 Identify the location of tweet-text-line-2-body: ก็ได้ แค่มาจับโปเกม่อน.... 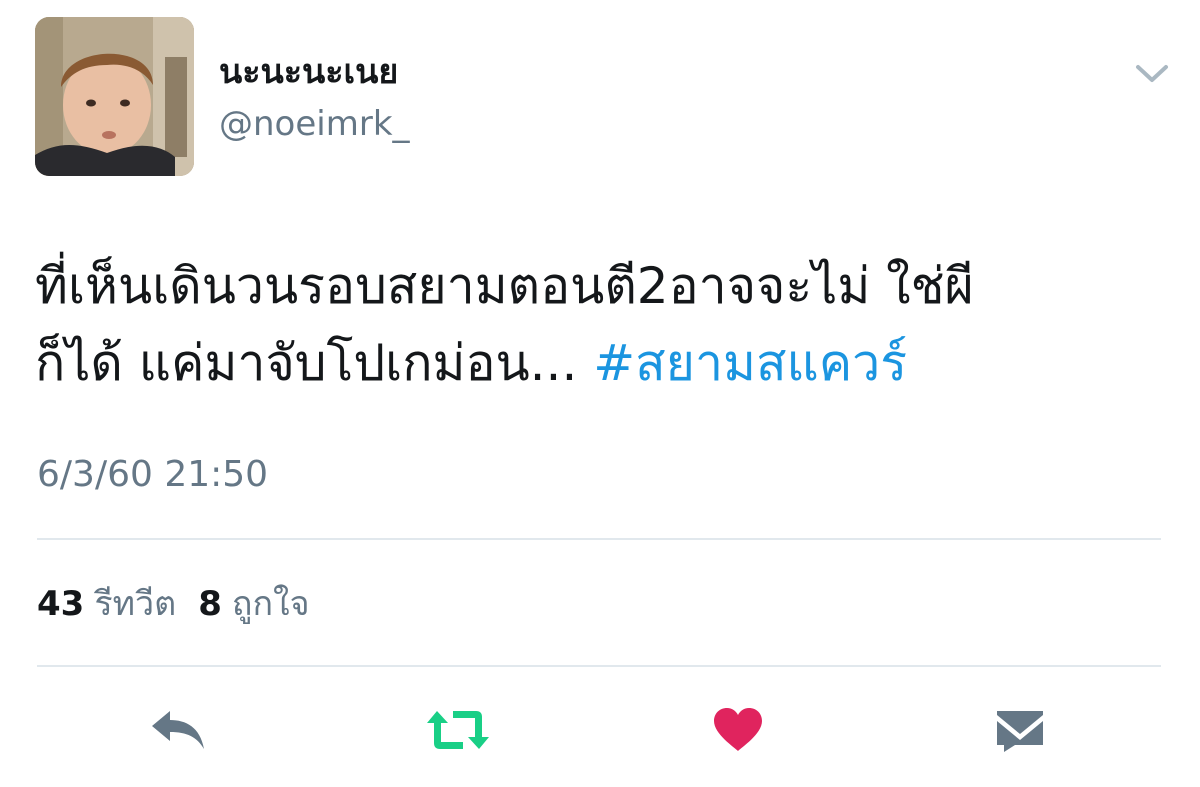
(306, 363).